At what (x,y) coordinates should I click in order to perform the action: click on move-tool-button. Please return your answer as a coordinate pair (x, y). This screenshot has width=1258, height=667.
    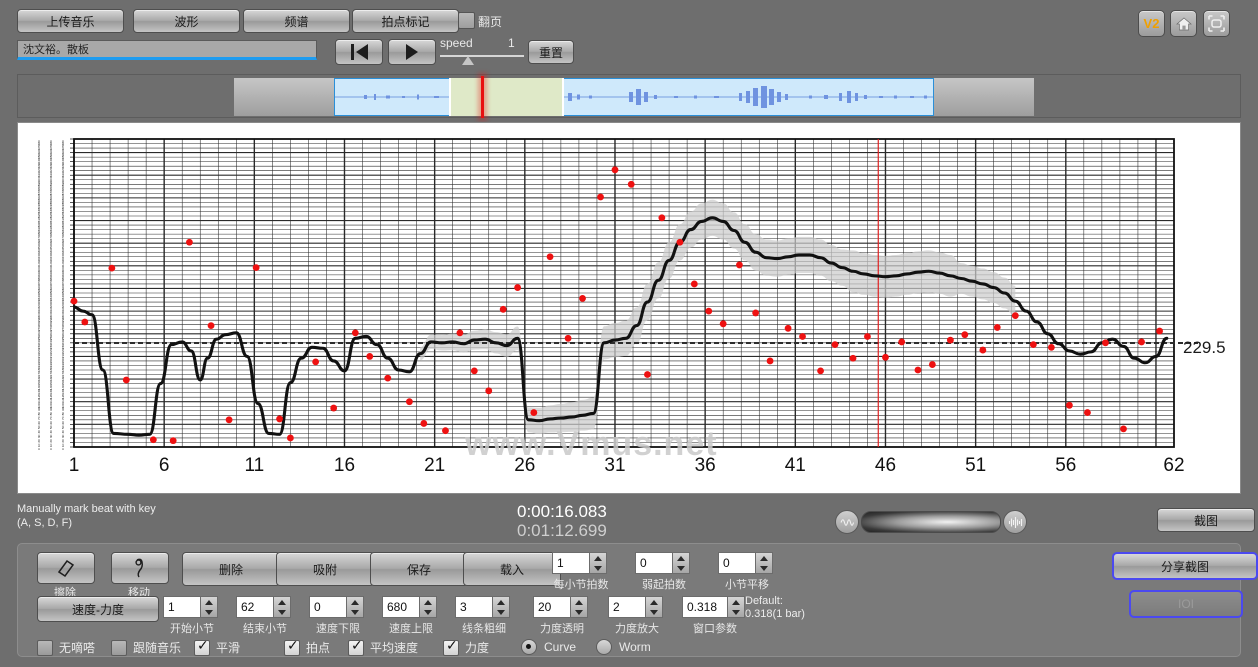
    Looking at the image, I should click on (140, 568).